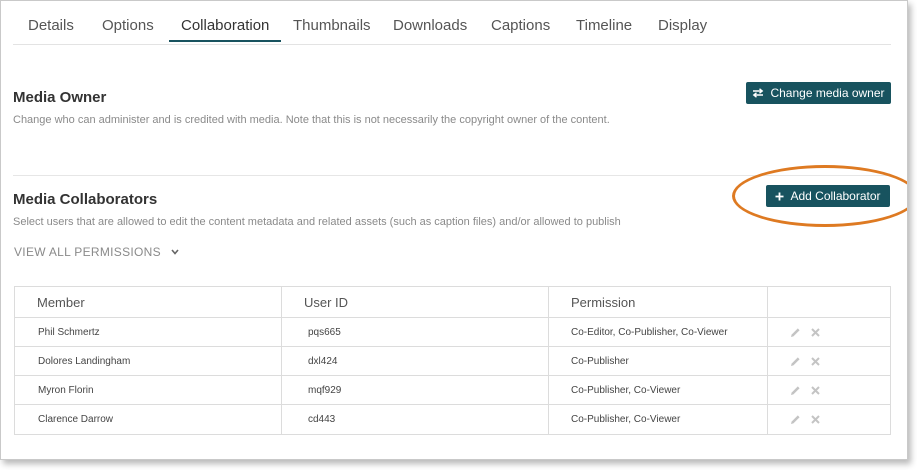  I want to click on column-header-permission: Permission, so click(658, 302).